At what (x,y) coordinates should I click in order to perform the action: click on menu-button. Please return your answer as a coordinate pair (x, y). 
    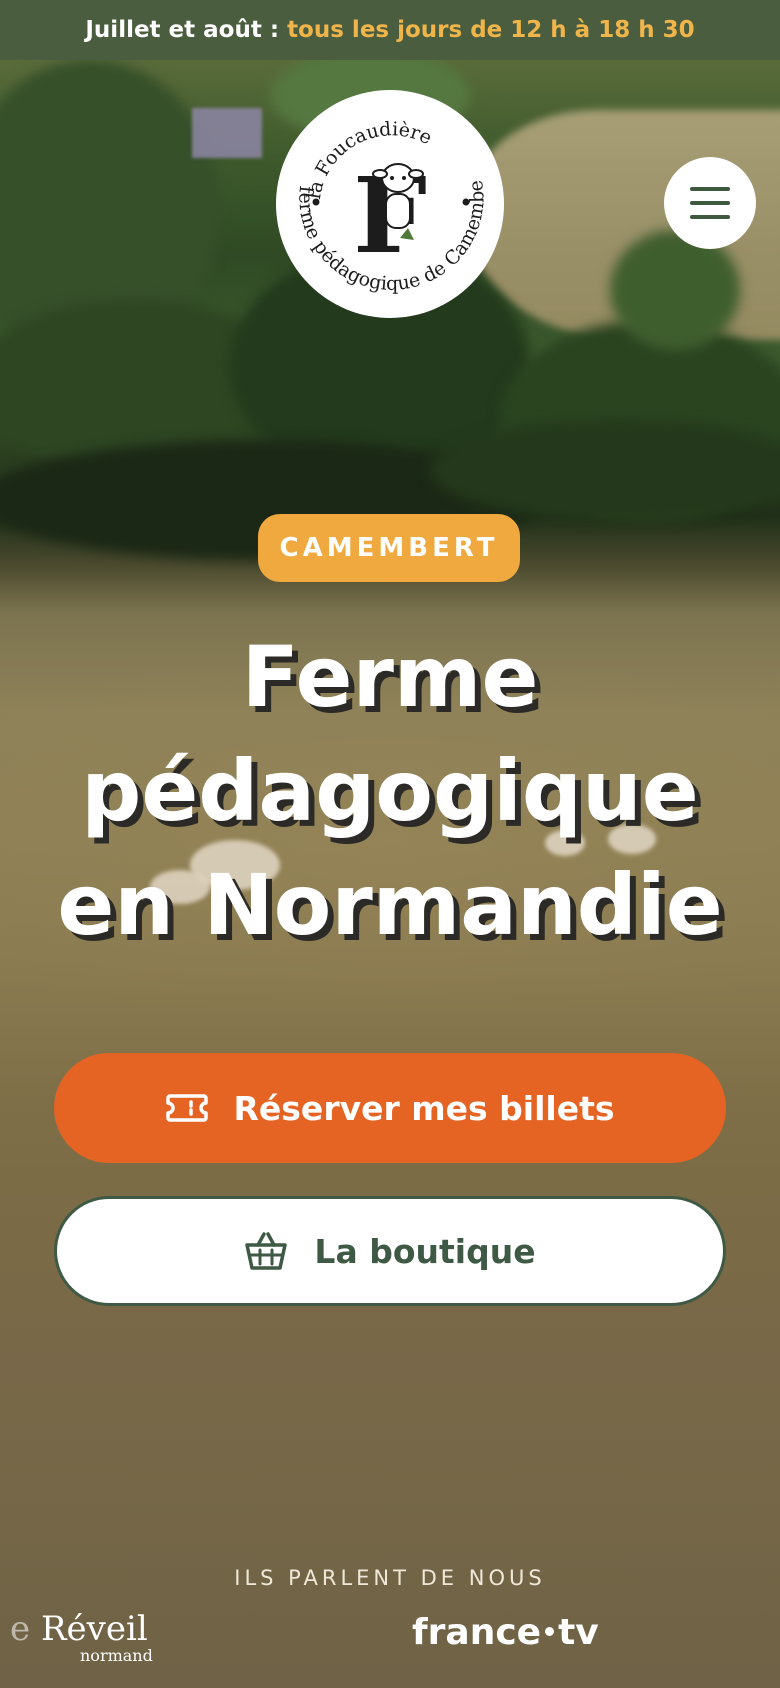
    Looking at the image, I should click on (710, 203).